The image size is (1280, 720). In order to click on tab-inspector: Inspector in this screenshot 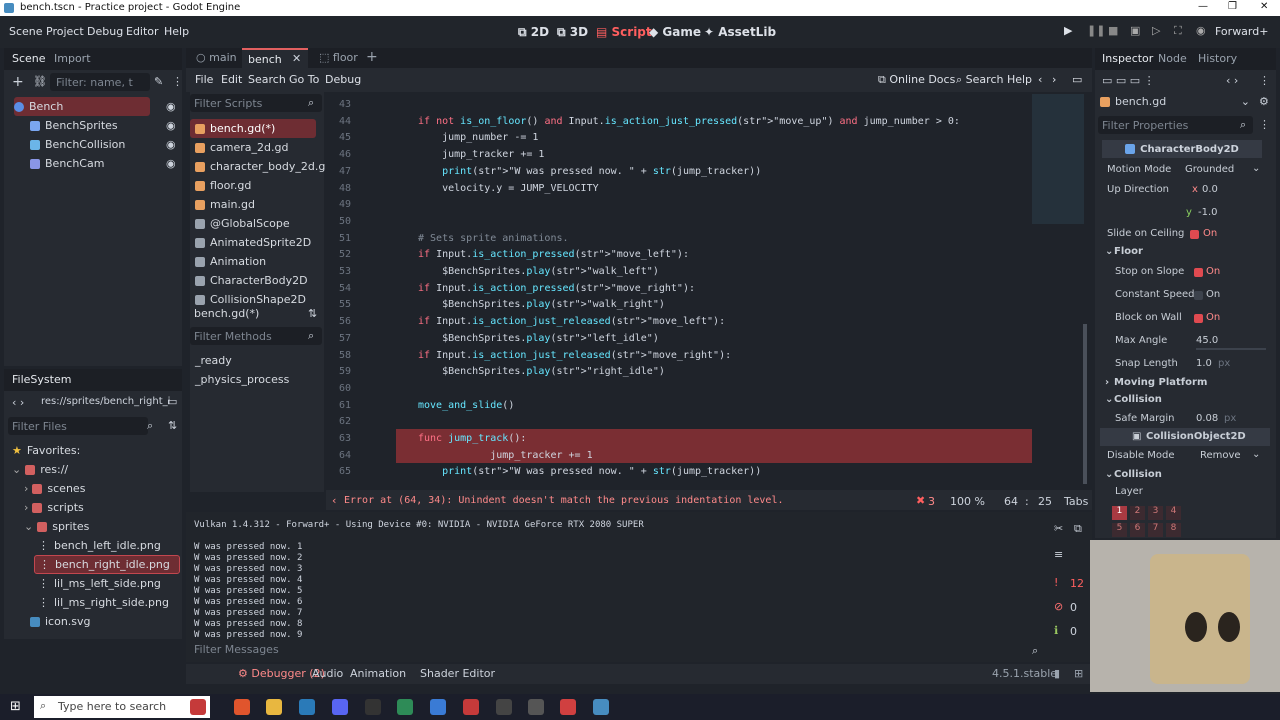, I will do `click(1127, 58)`.